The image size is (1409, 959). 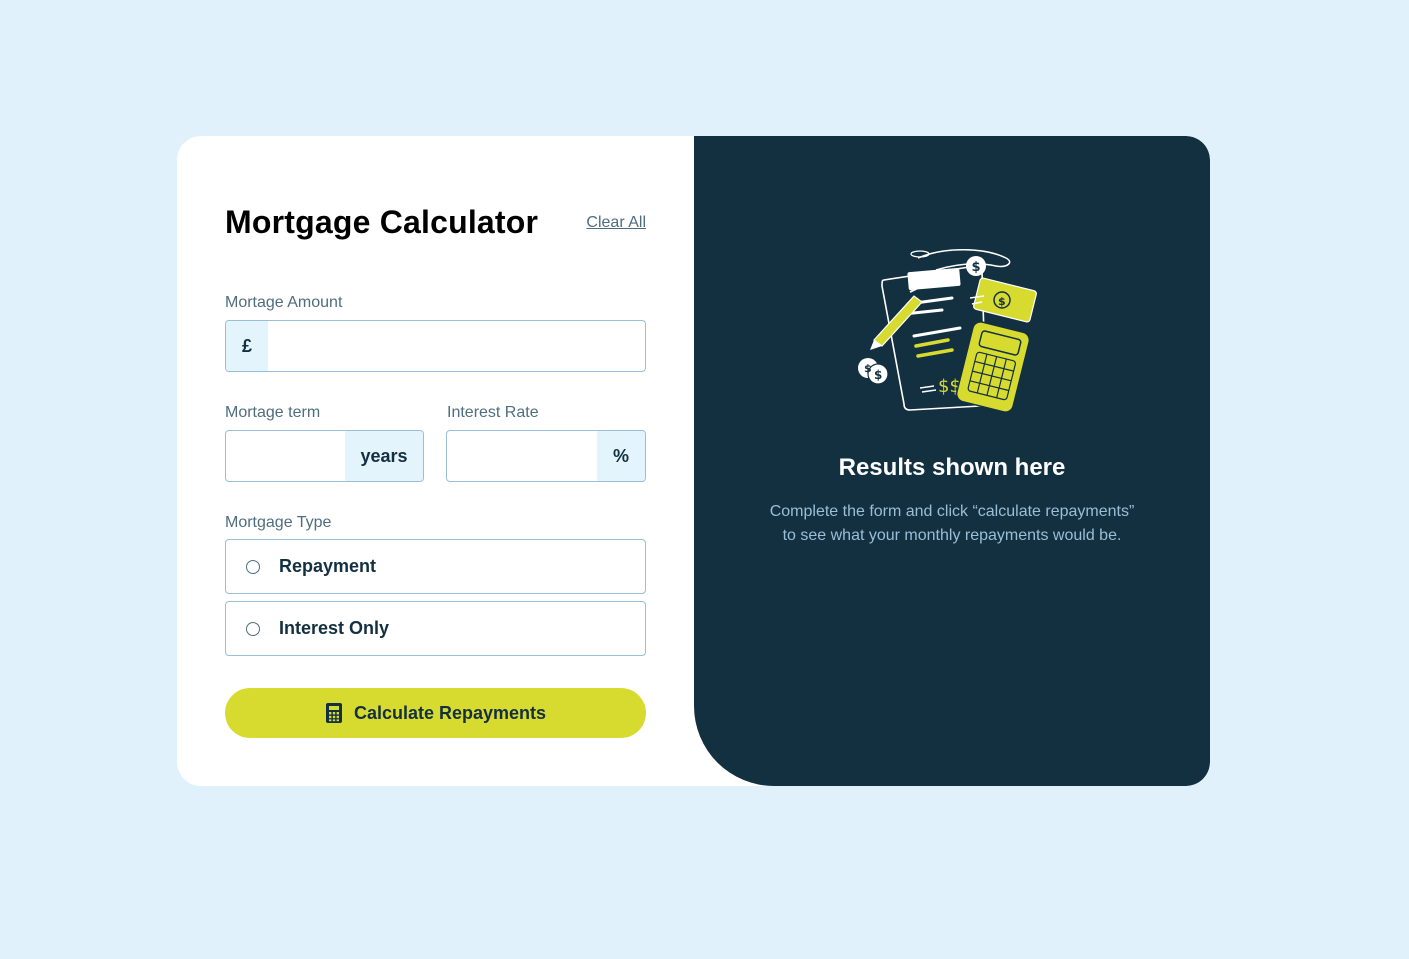 What do you see at coordinates (947, 331) in the screenshot?
I see `empty-results-illustration: $$$ $ $ $ $` at bounding box center [947, 331].